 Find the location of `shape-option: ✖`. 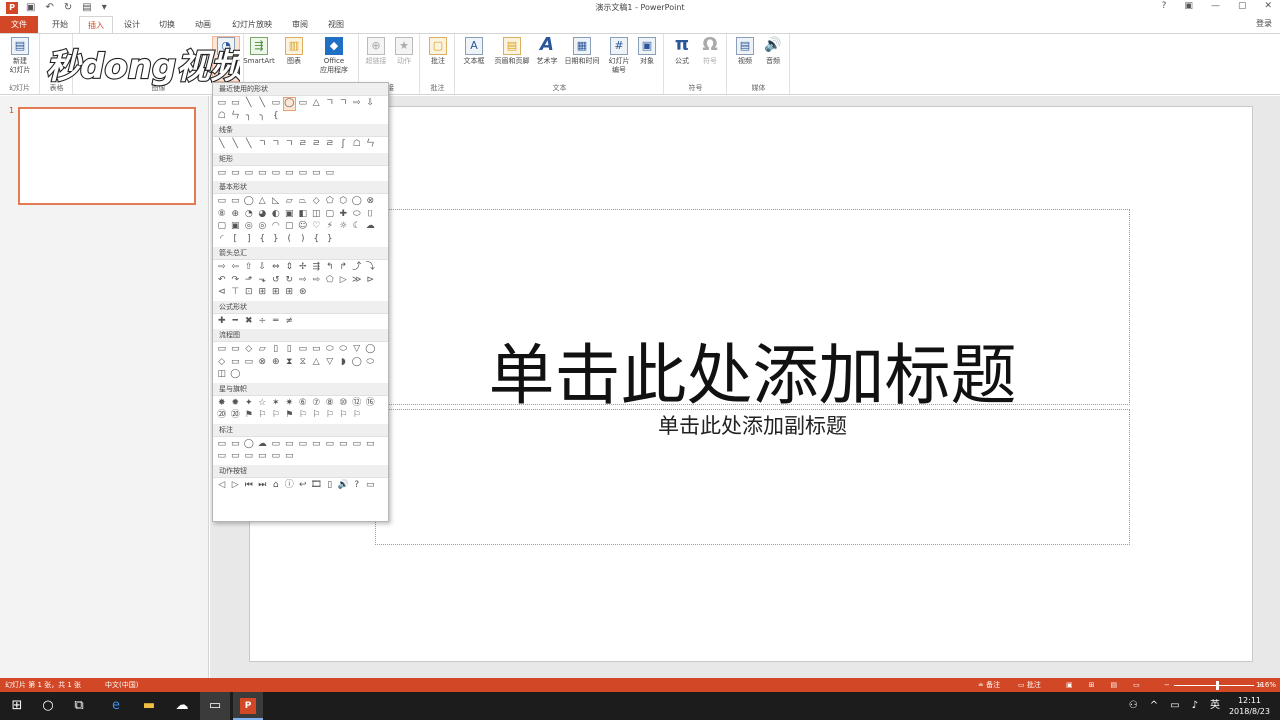

shape-option: ✖ is located at coordinates (249, 322).